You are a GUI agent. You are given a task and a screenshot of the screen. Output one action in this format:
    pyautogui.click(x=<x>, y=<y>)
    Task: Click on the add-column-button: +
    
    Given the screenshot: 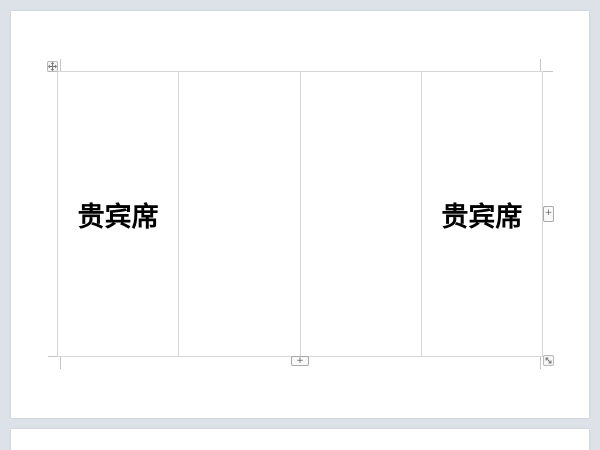 What is the action you would take?
    pyautogui.click(x=548, y=214)
    